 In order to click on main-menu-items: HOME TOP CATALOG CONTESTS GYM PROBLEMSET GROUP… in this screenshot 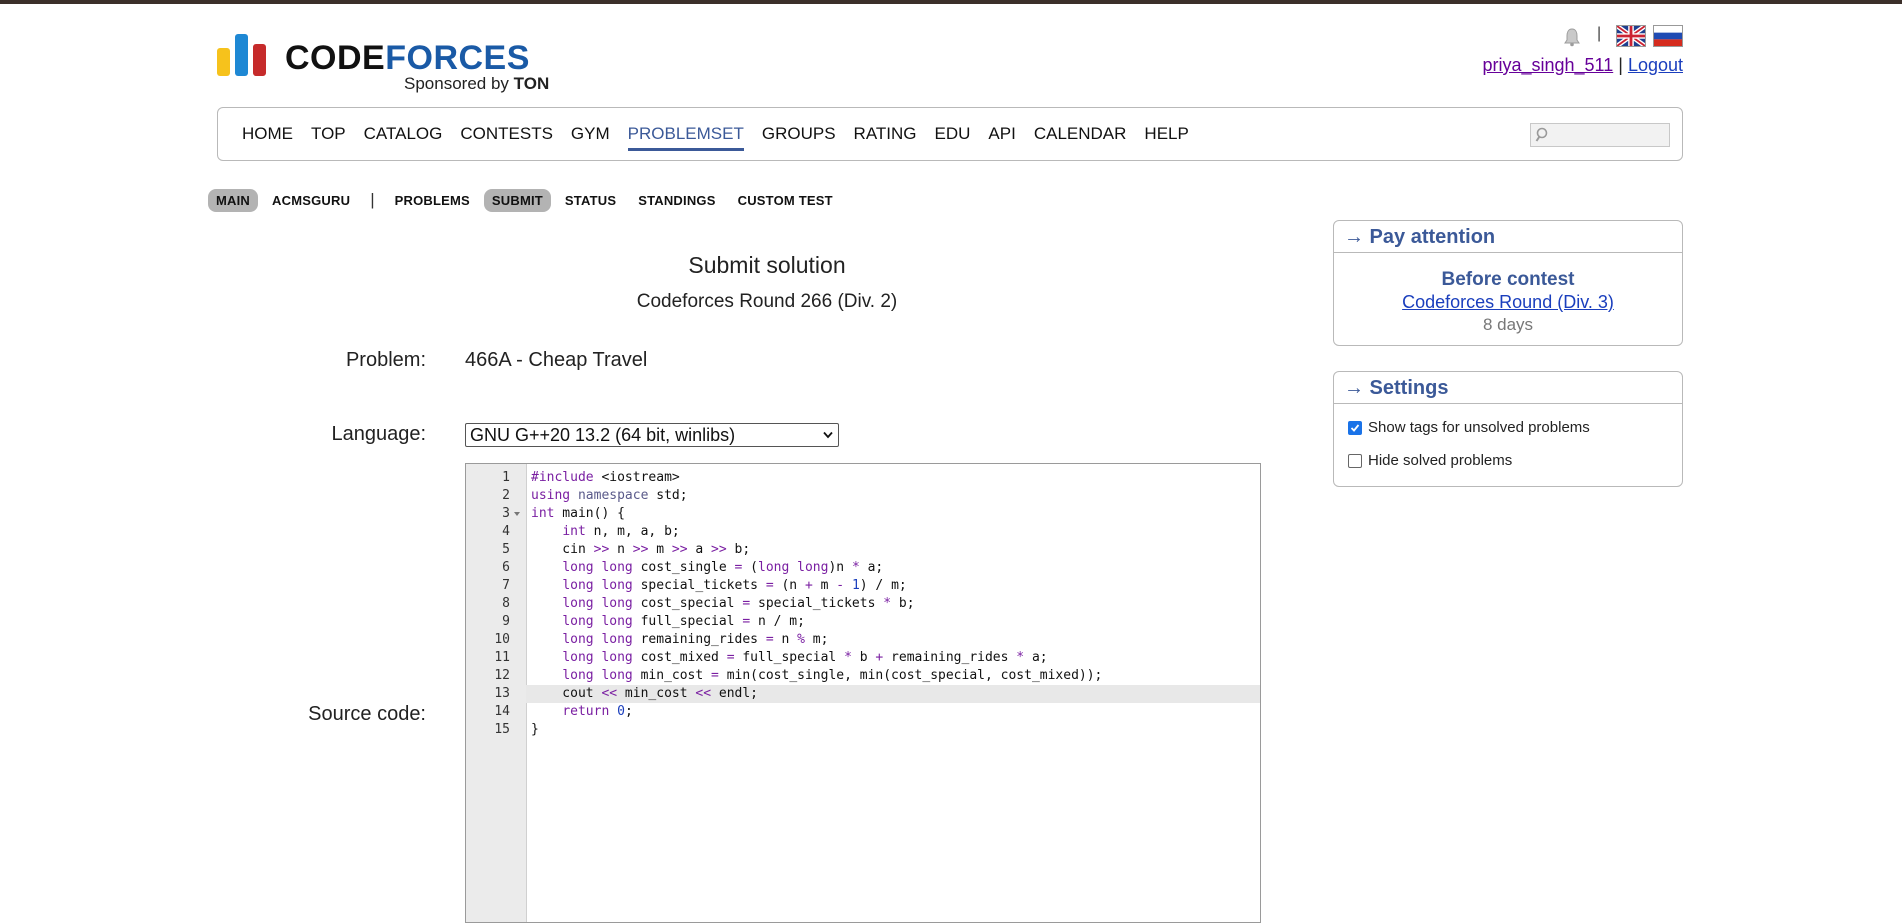, I will do `click(715, 137)`.